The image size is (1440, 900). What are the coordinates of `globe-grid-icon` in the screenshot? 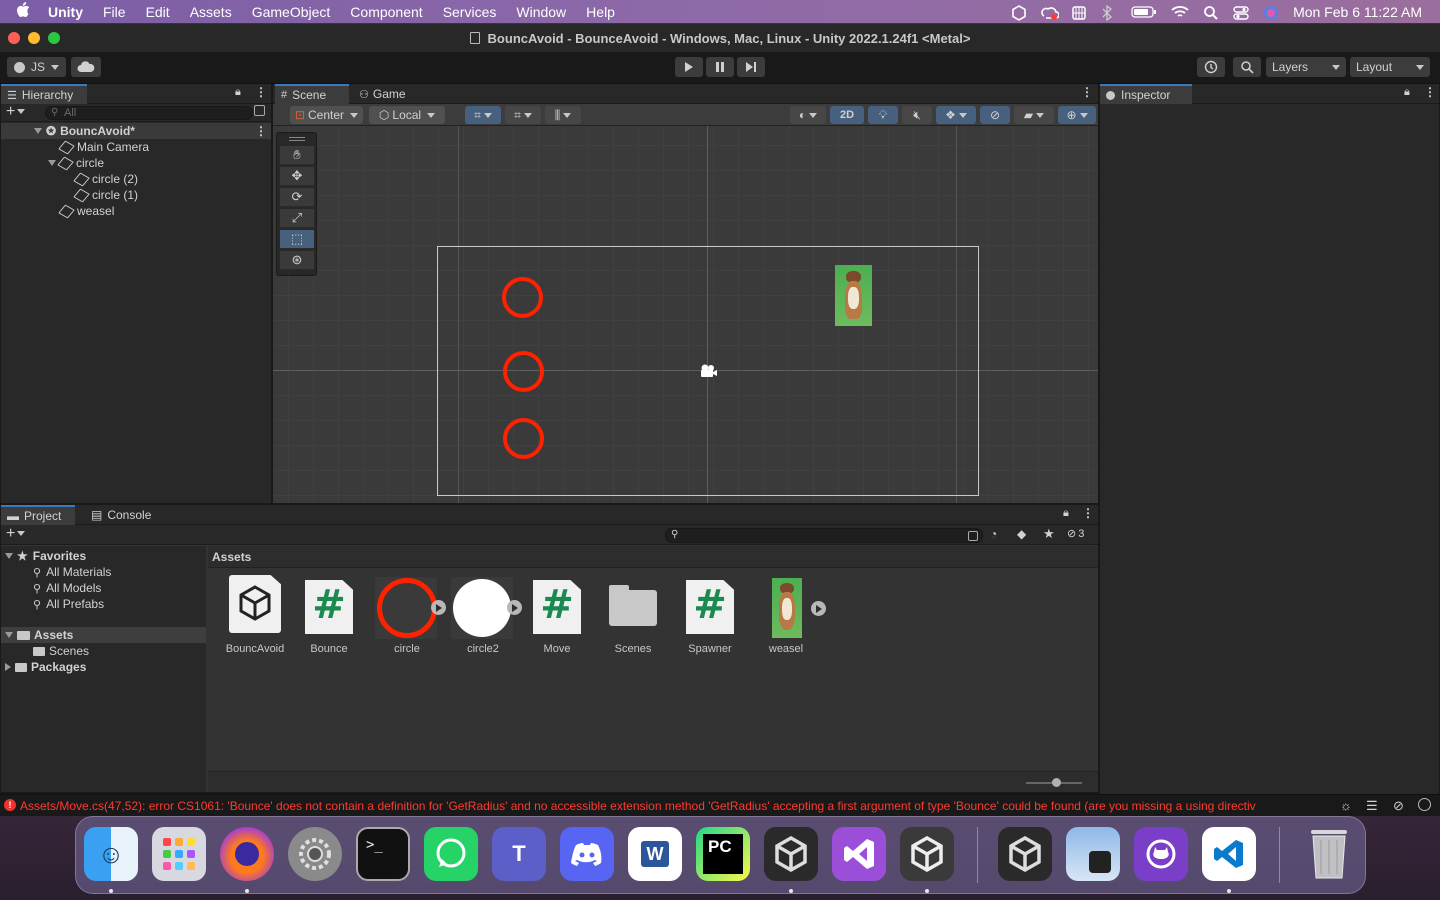 It's located at (1079, 12).